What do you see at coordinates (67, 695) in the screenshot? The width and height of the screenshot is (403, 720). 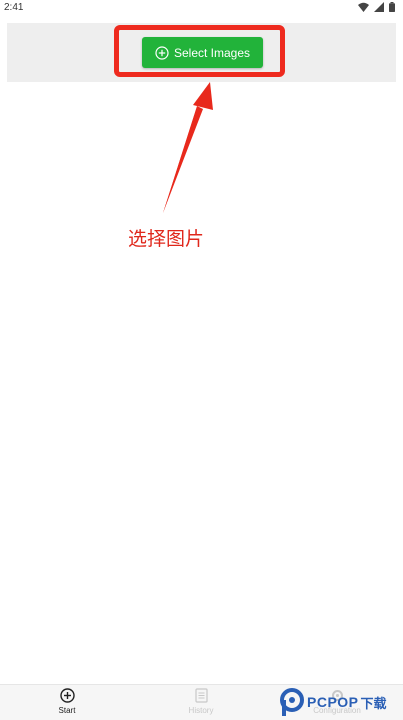 I see `plus-circle-icon` at bounding box center [67, 695].